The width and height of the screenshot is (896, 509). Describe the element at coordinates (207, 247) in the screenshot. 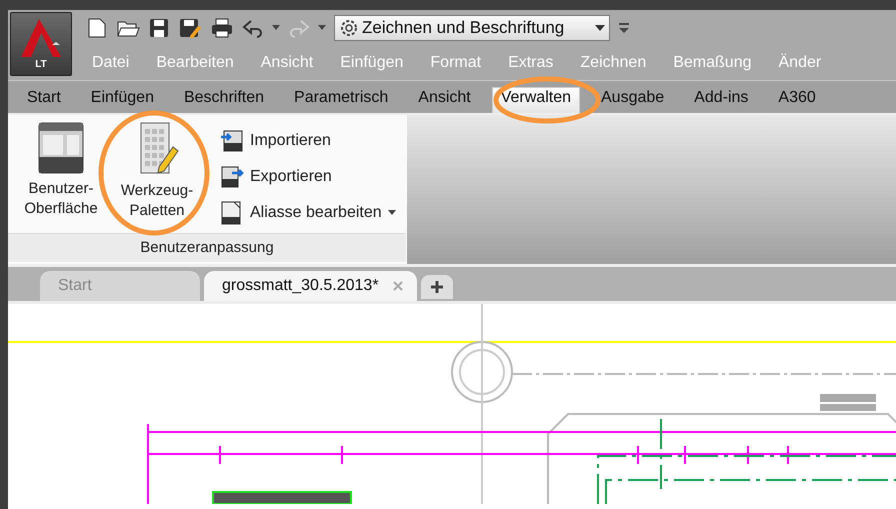

I see `panel-title: Benutzeranpassung` at that location.